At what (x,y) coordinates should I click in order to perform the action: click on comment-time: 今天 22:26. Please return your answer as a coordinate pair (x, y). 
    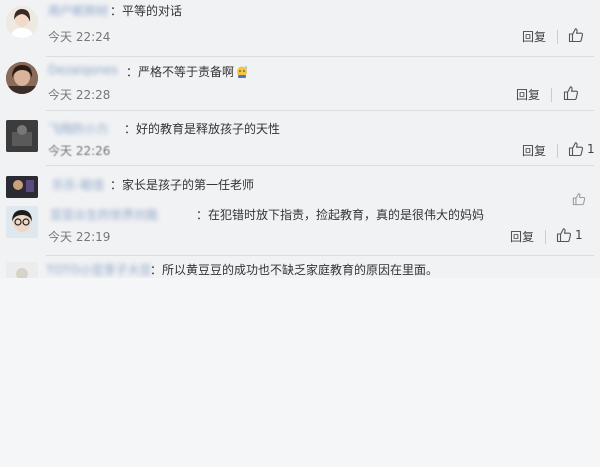
    Looking at the image, I should click on (79, 151).